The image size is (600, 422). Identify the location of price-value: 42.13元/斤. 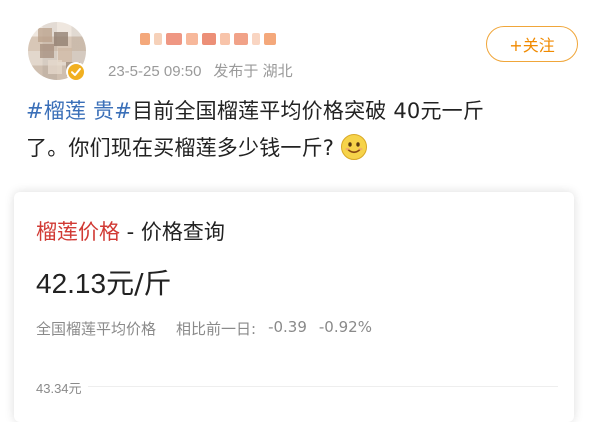
(104, 282).